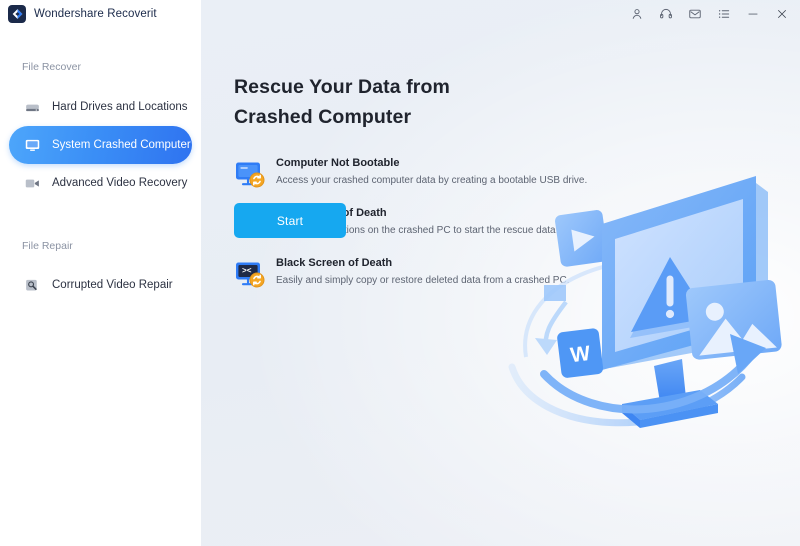 This screenshot has height=546, width=800. I want to click on titlebar-controls, so click(711, 14).